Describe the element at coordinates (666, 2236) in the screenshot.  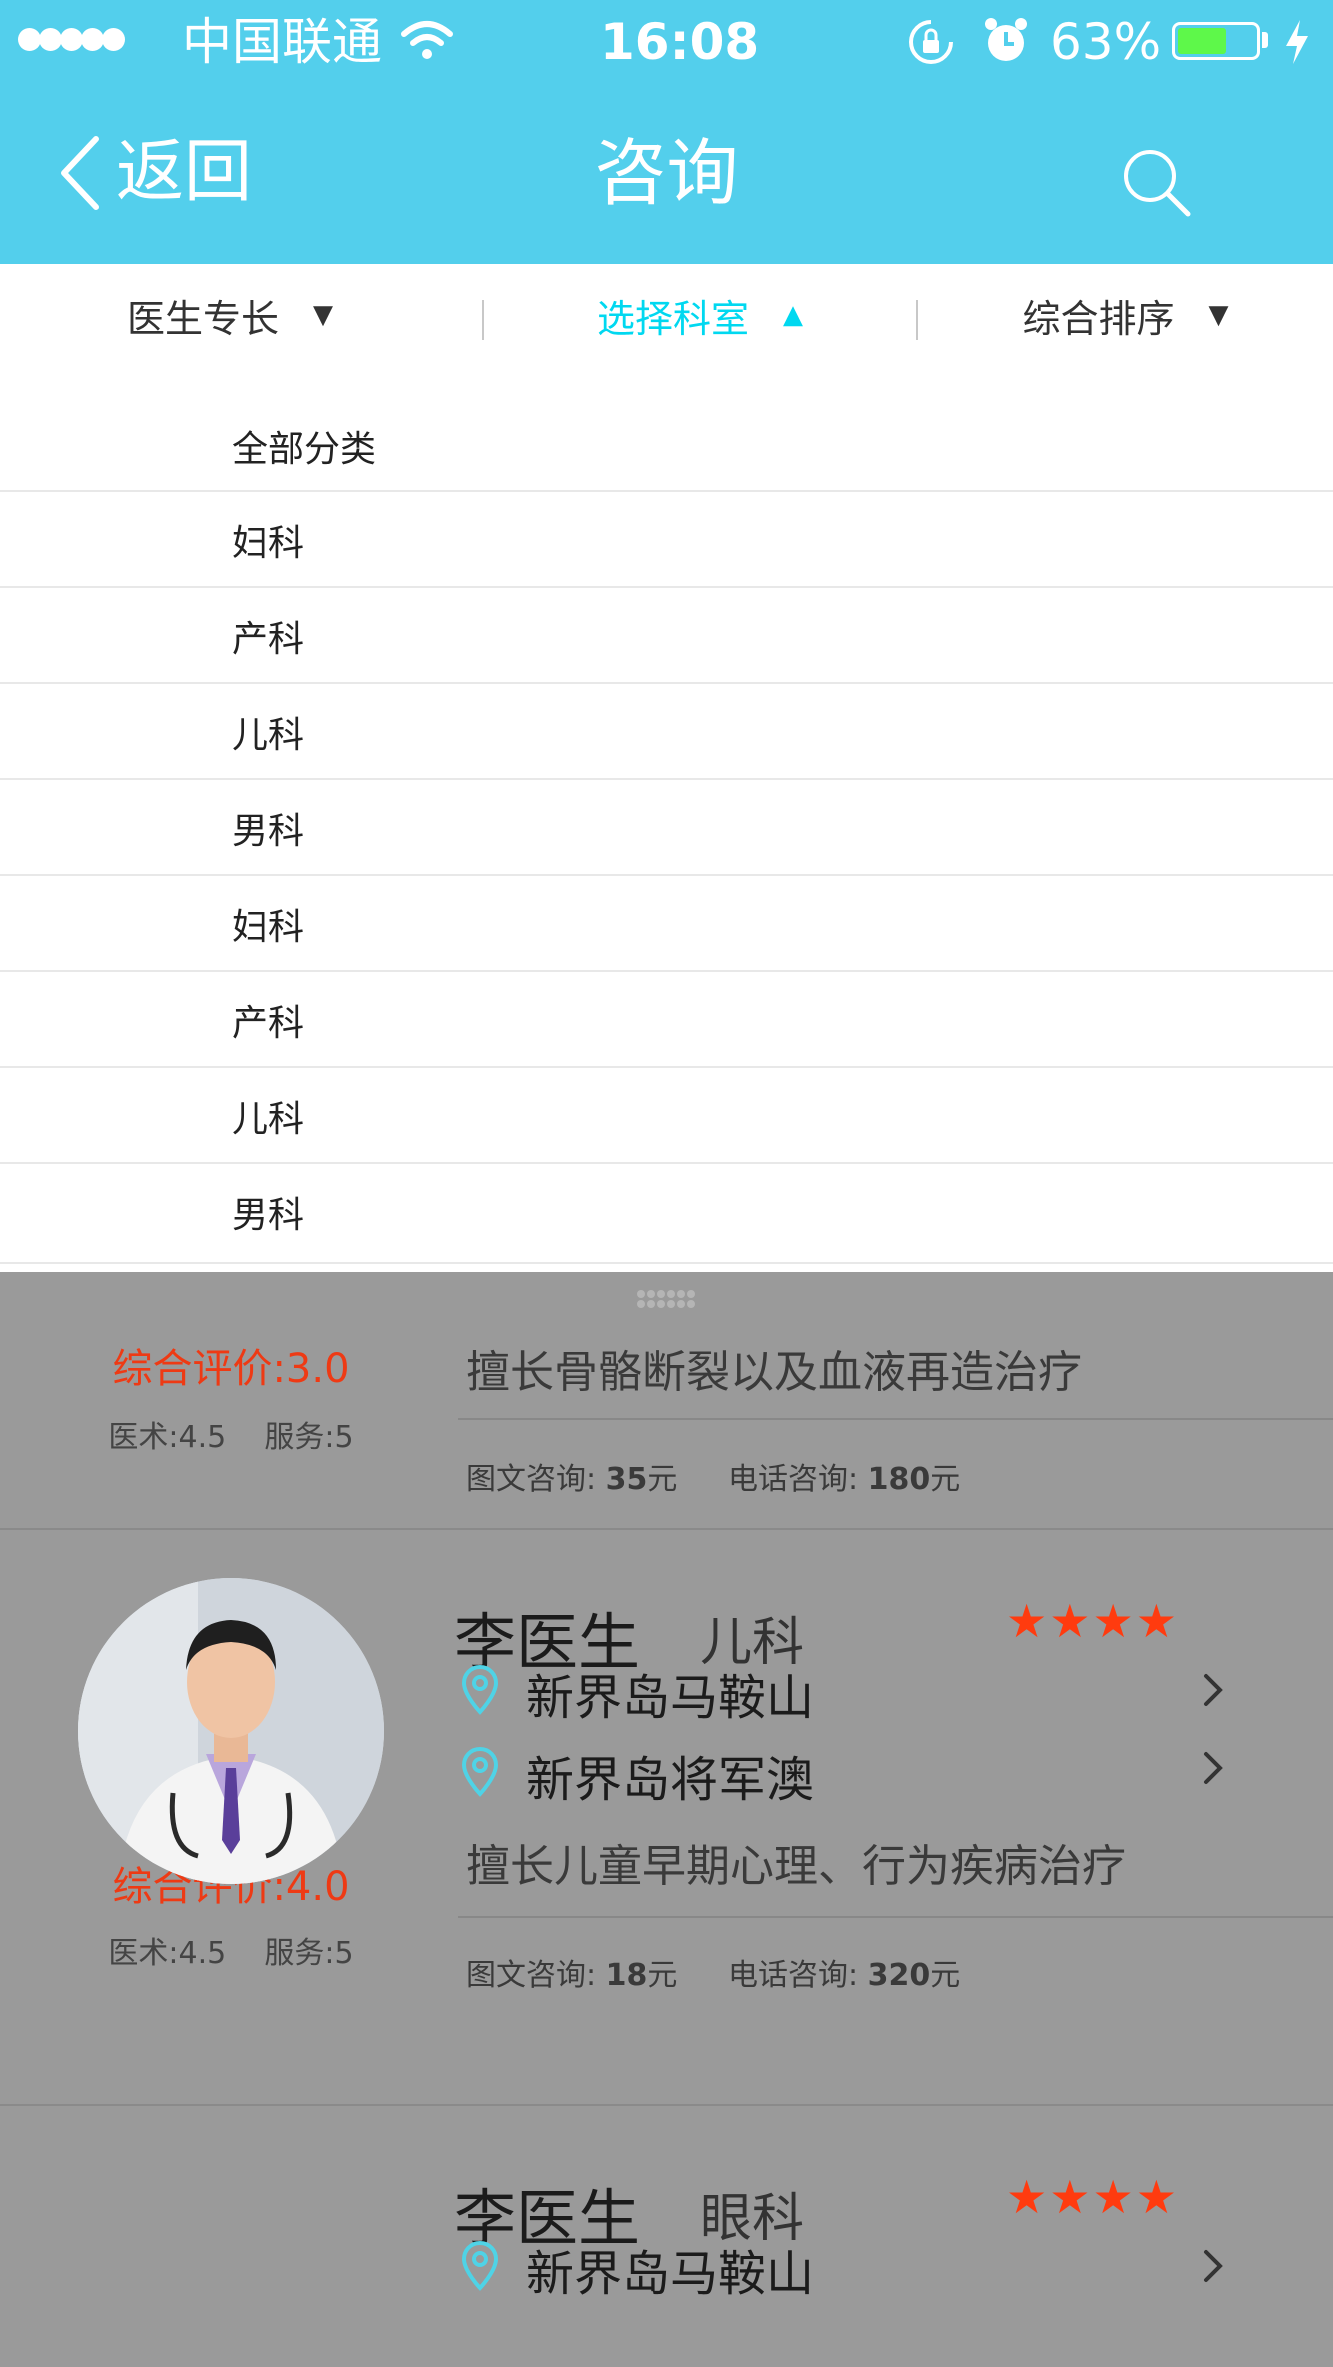
I see `doctor-card: 李医生 眼科 ★★★★ 新界岛马鞍山` at that location.